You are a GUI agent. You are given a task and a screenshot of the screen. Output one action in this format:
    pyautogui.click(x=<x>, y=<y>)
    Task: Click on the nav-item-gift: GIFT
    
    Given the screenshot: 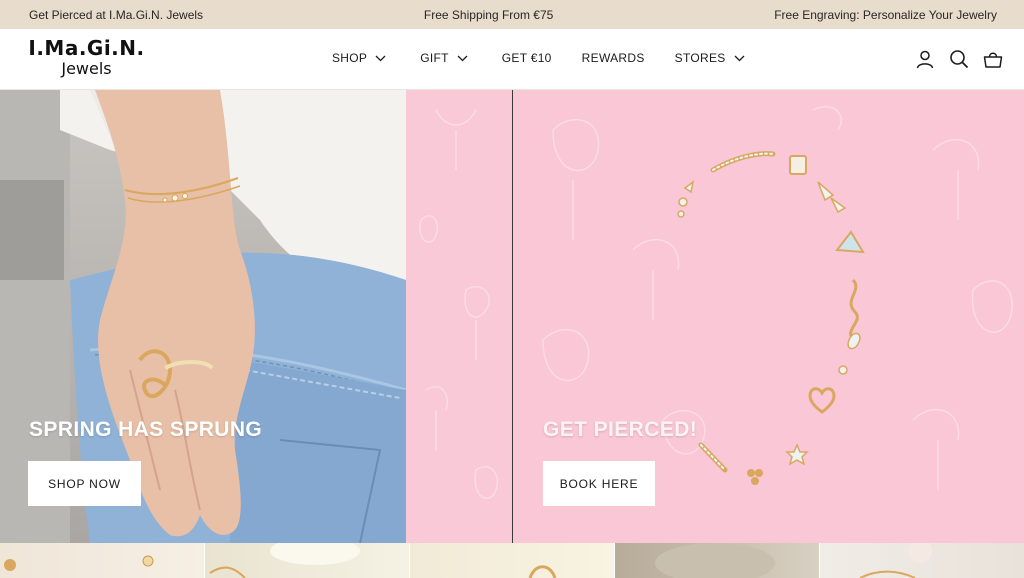 What is the action you would take?
    pyautogui.click(x=444, y=58)
    